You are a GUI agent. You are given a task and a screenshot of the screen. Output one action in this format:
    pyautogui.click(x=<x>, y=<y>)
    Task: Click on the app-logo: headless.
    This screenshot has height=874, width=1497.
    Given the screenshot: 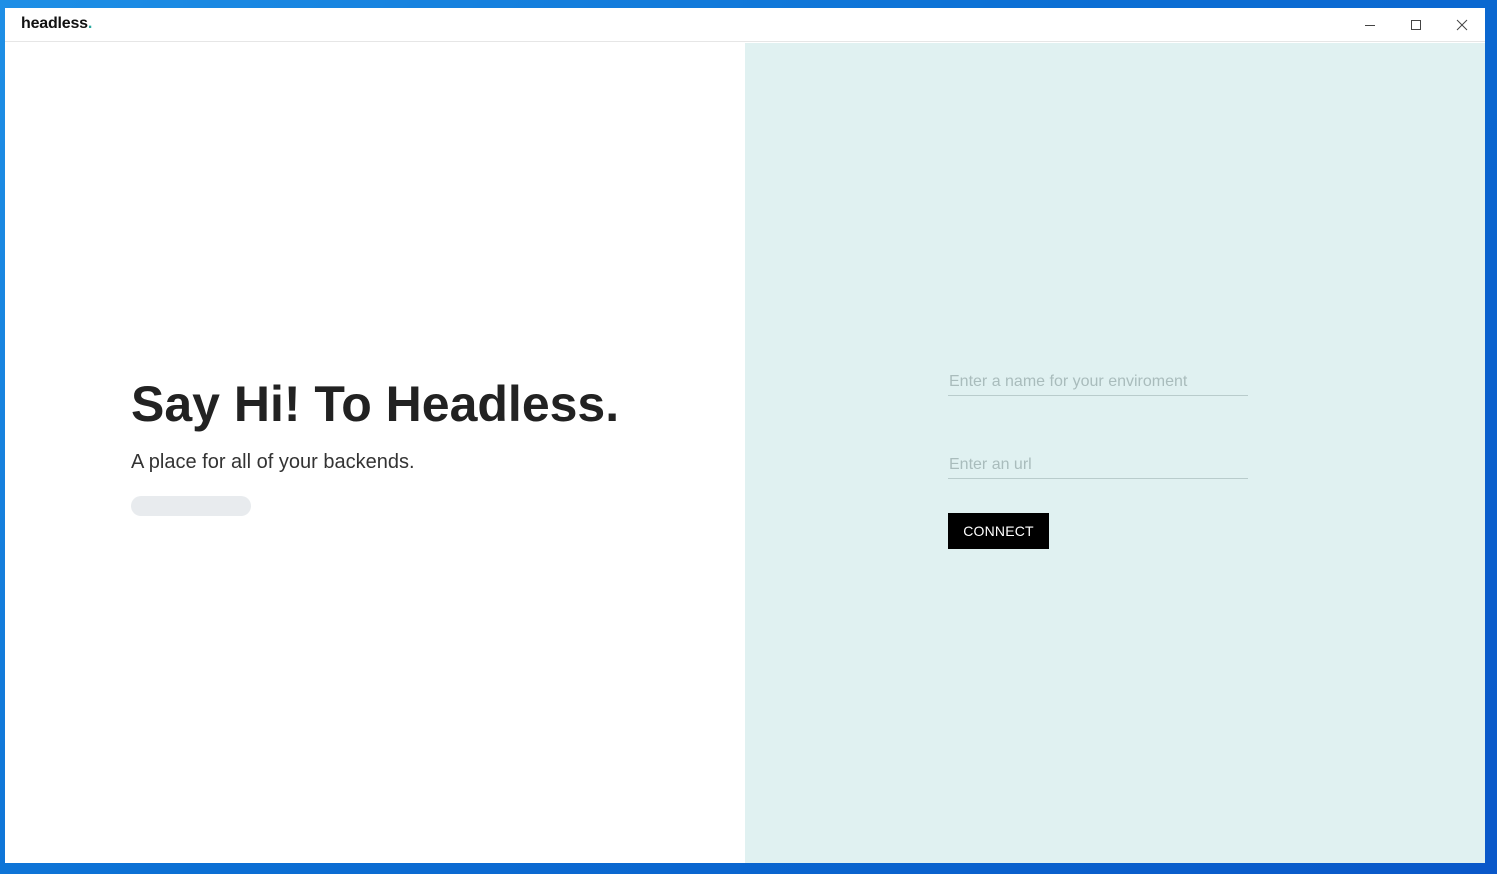 What is the action you would take?
    pyautogui.click(x=56, y=24)
    